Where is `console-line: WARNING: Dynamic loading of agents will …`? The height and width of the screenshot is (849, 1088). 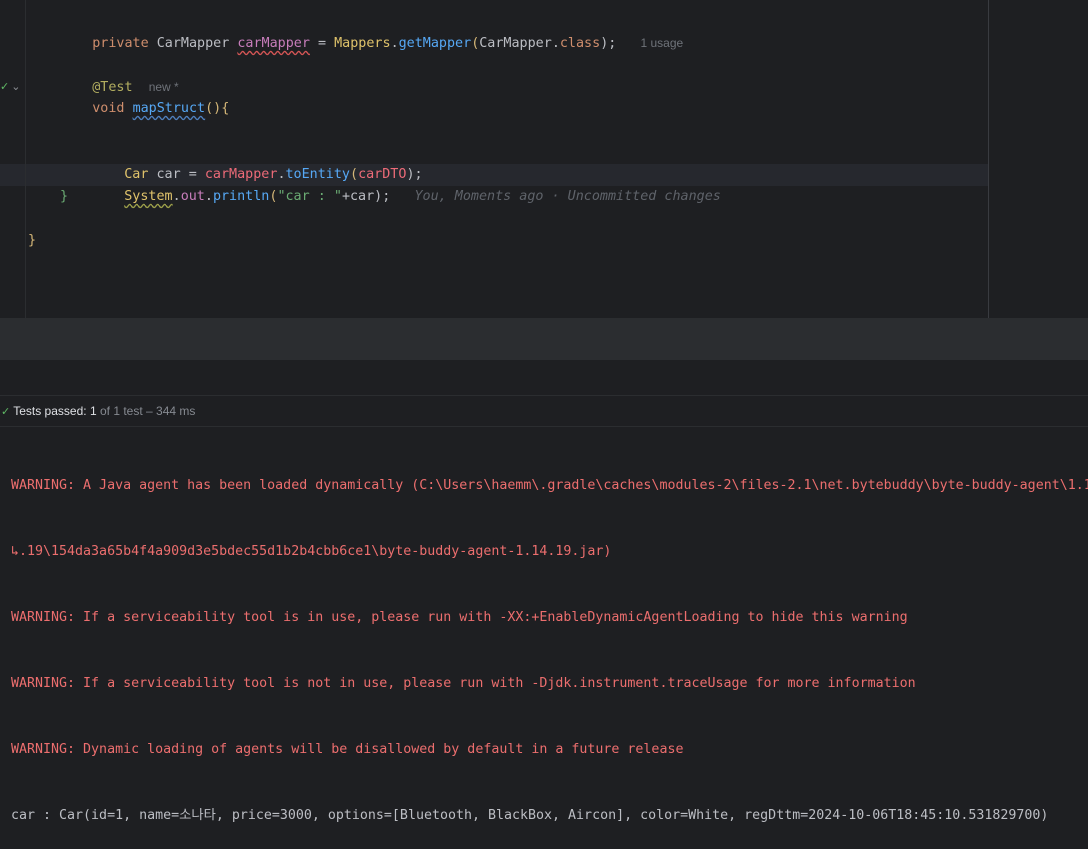
console-line: WARNING: Dynamic loading of agents will … is located at coordinates (347, 749).